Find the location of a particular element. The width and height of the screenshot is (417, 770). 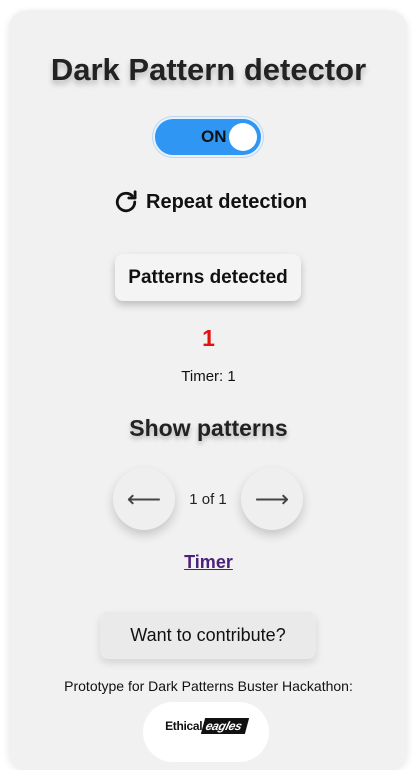

page-title: Dark Pattern detector is located at coordinates (208, 69).